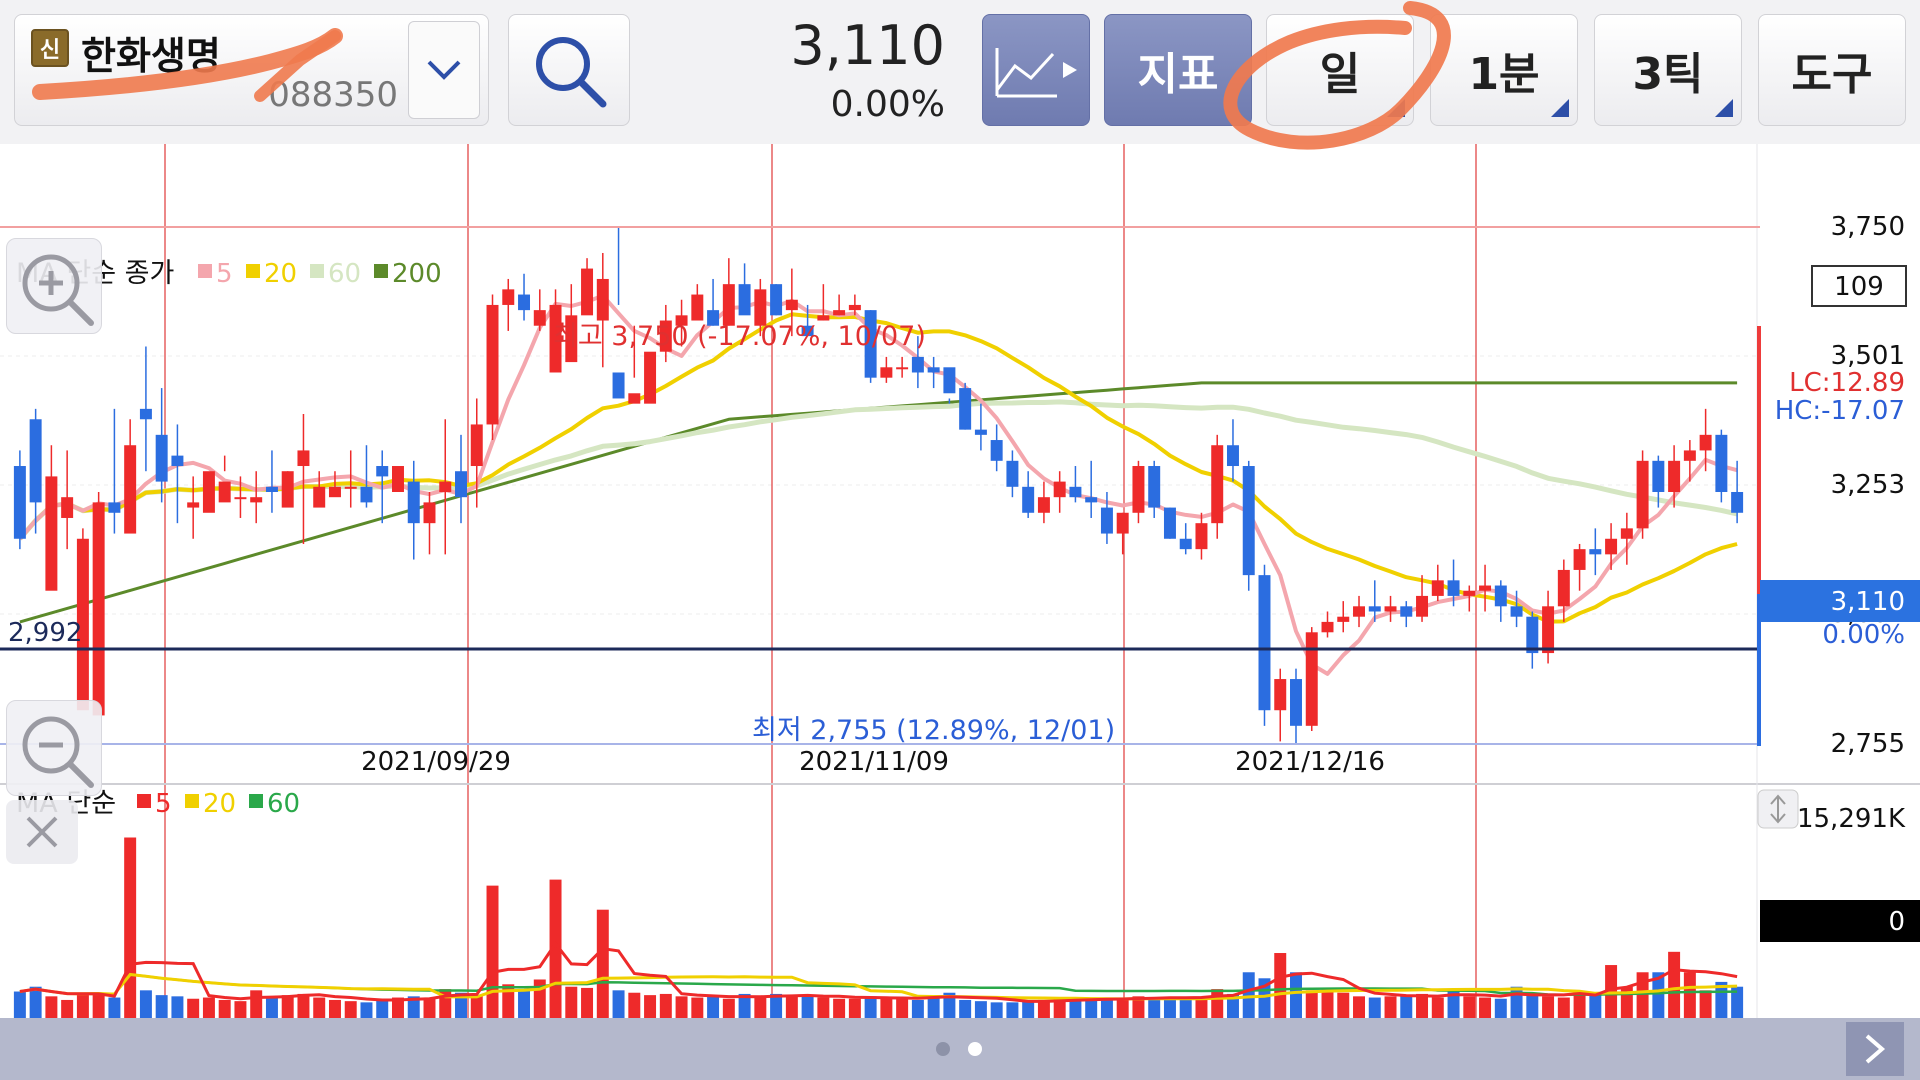 Image resolution: width=1920 pixels, height=1080 pixels. What do you see at coordinates (569, 70) in the screenshot?
I see `search-button` at bounding box center [569, 70].